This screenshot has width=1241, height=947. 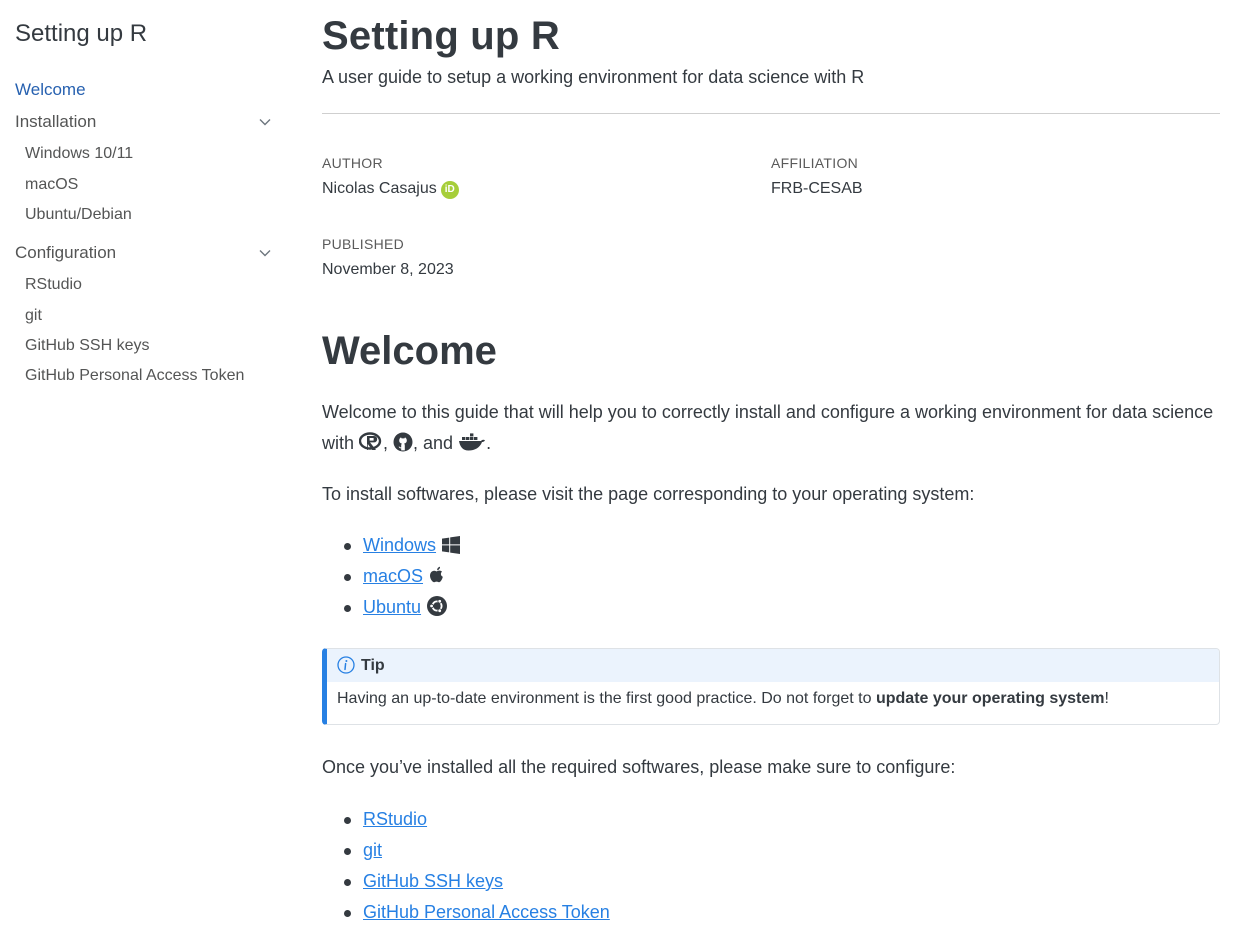 What do you see at coordinates (143, 122) in the screenshot?
I see `sidebar-section-installation: Installation` at bounding box center [143, 122].